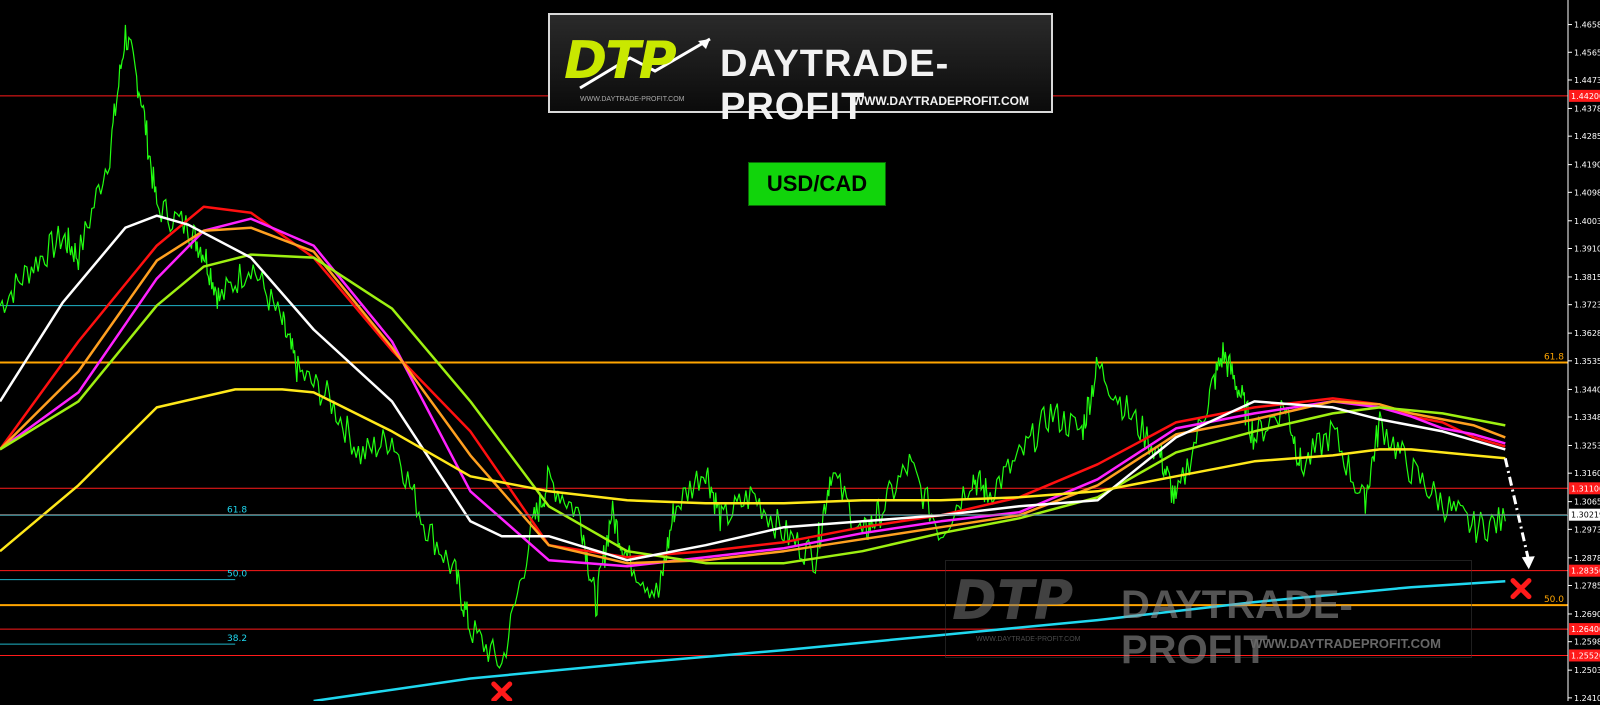 This screenshot has height=705, width=1600. Describe the element at coordinates (1587, 670) in the screenshot. I see `y-tick-label-23: 1.25030` at that location.